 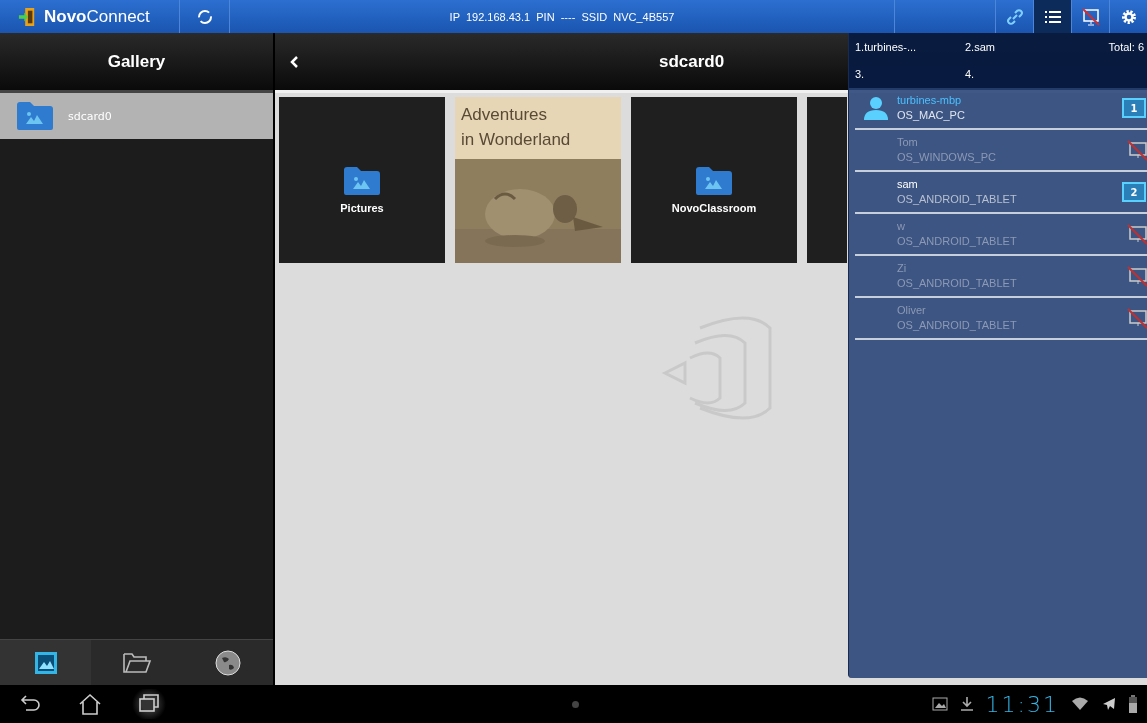 I want to click on download-icon, so click(x=966, y=704).